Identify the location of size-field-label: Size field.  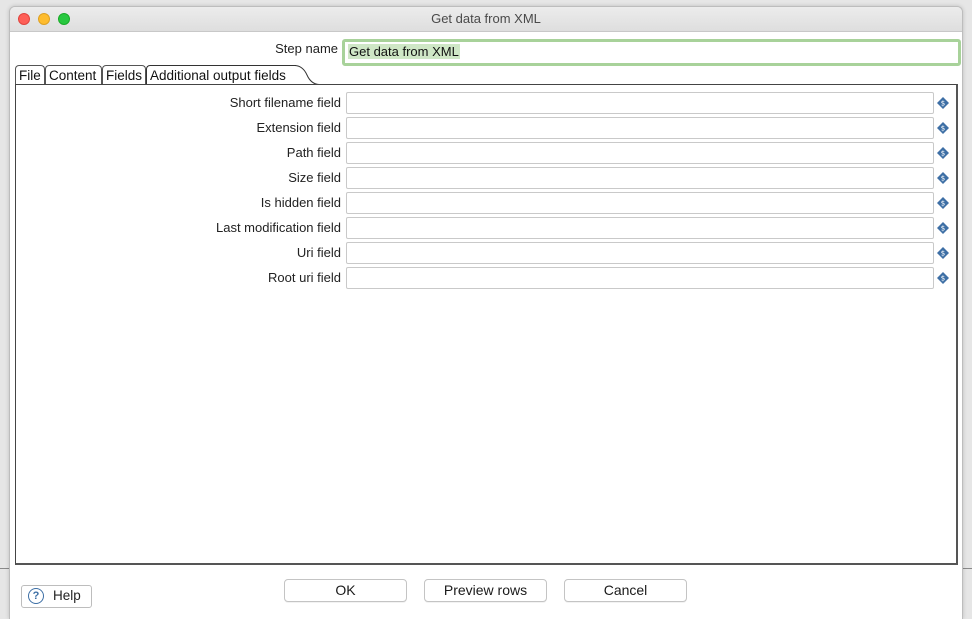
(314, 177).